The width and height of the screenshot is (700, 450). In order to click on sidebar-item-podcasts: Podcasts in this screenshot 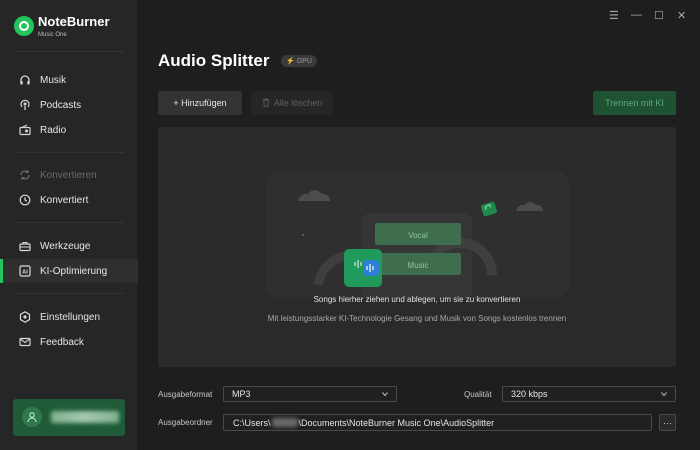, I will do `click(69, 105)`.